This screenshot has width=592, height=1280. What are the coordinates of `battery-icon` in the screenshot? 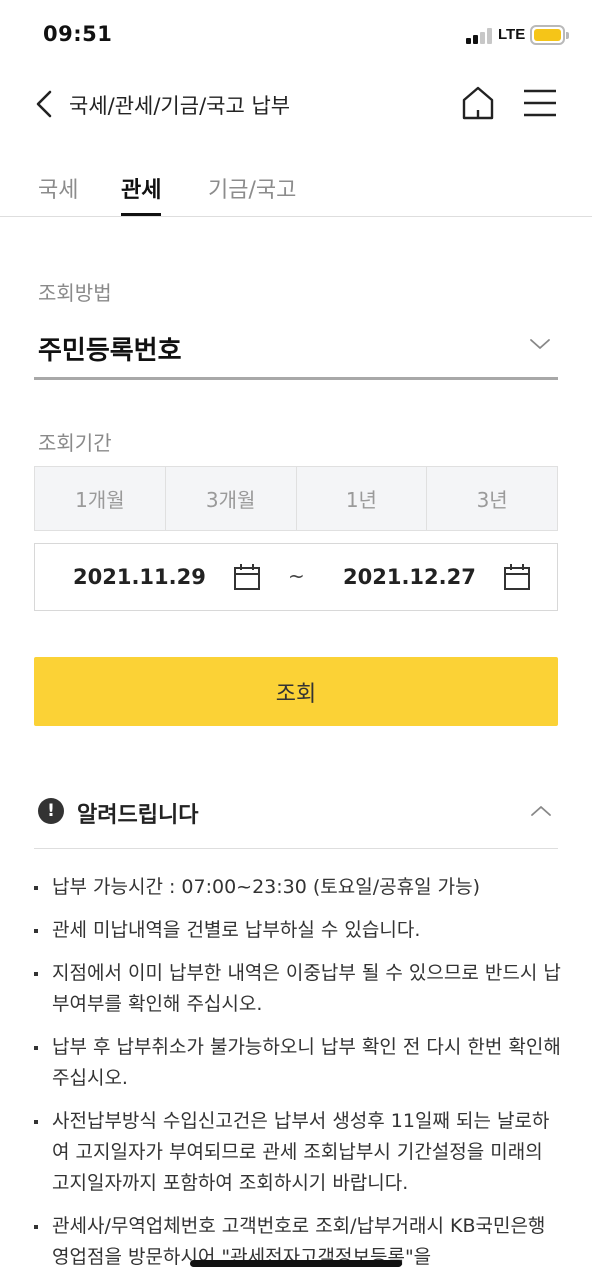 It's located at (547, 35).